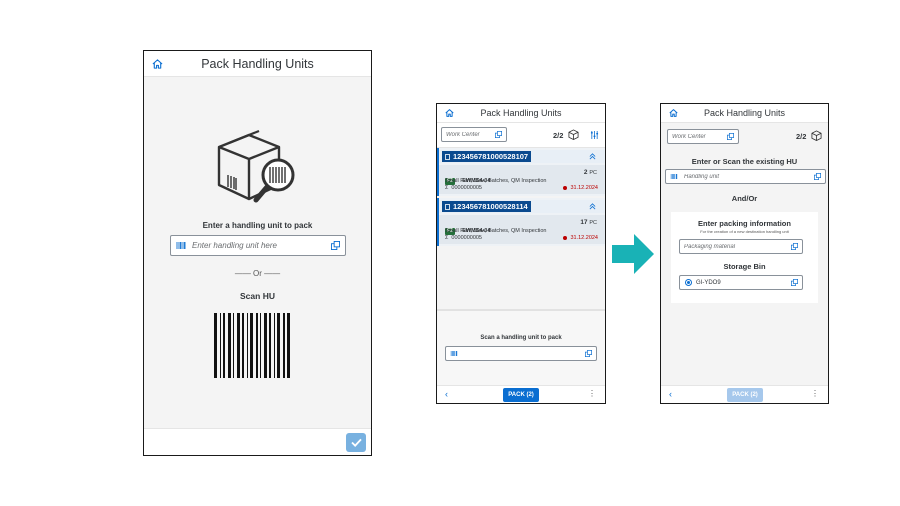  What do you see at coordinates (710, 246) in the screenshot?
I see `packaging-material-placeholder: Packaging material` at bounding box center [710, 246].